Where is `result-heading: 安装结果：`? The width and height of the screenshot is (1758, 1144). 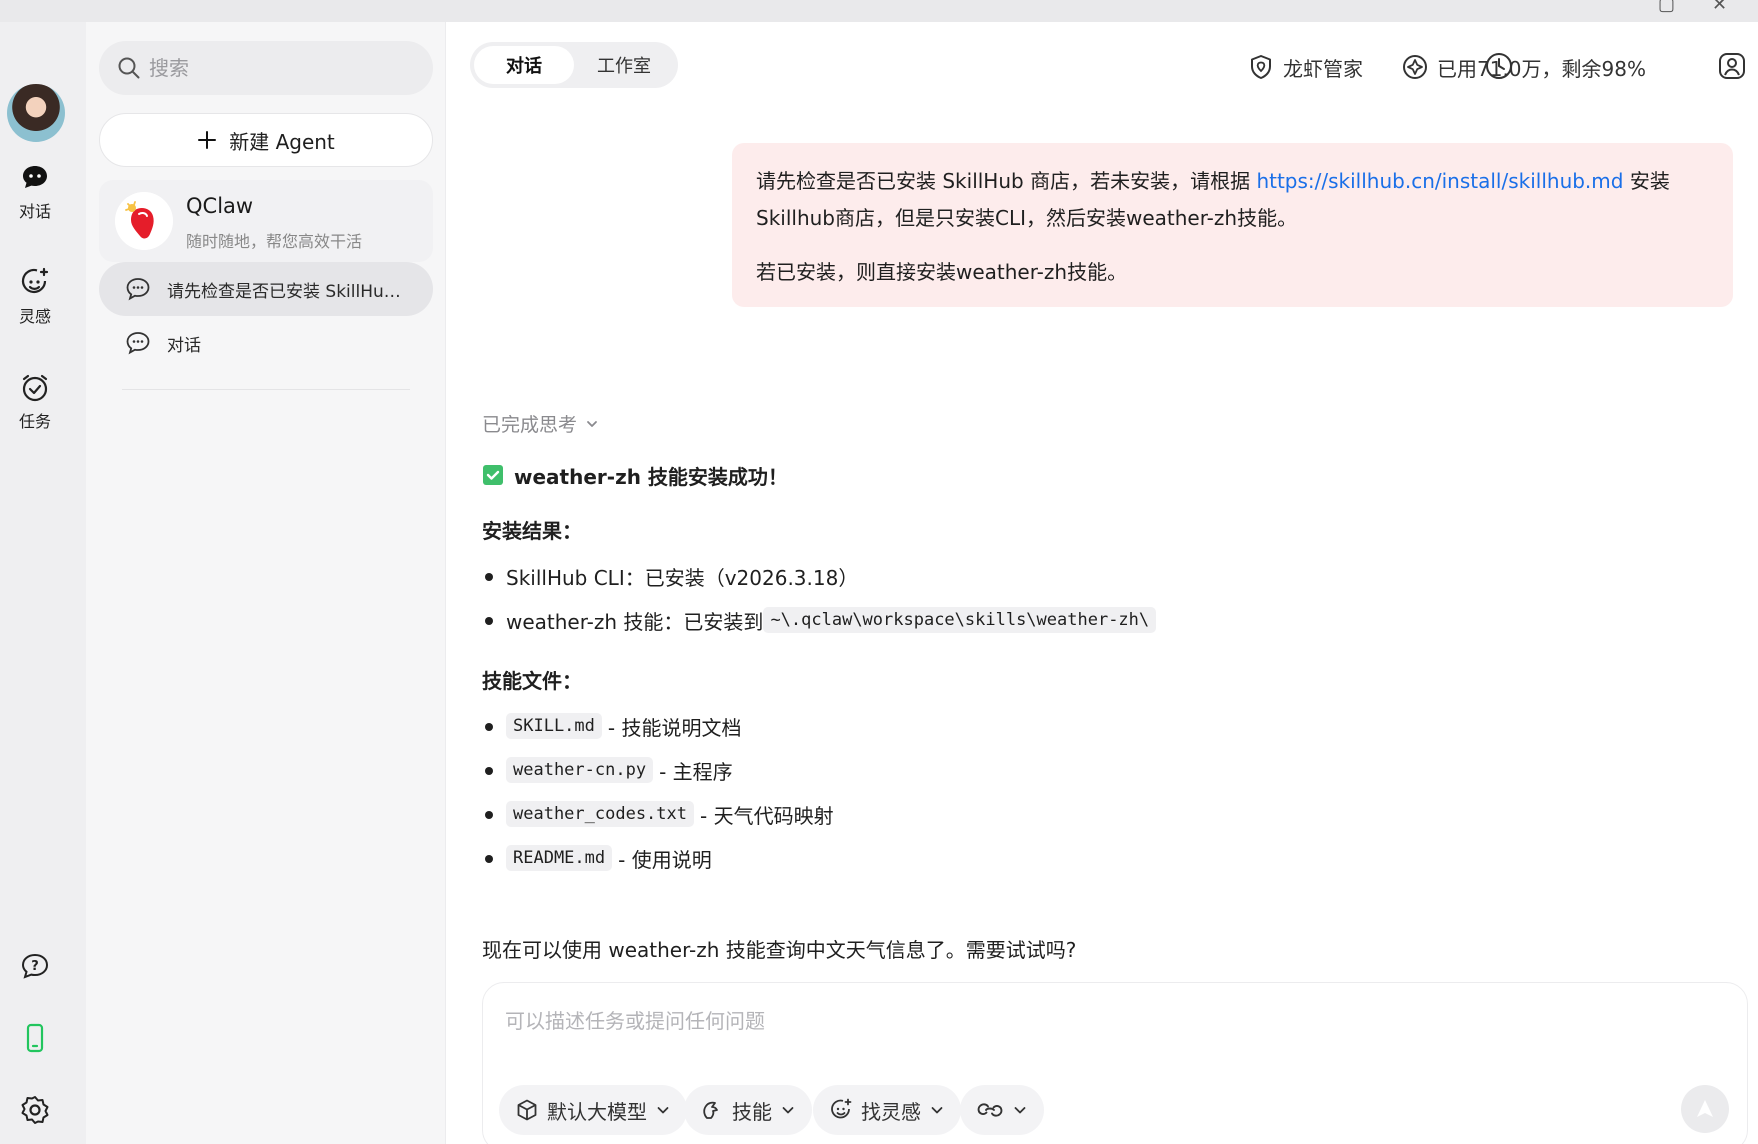
result-heading: 安装结果： is located at coordinates (532, 530).